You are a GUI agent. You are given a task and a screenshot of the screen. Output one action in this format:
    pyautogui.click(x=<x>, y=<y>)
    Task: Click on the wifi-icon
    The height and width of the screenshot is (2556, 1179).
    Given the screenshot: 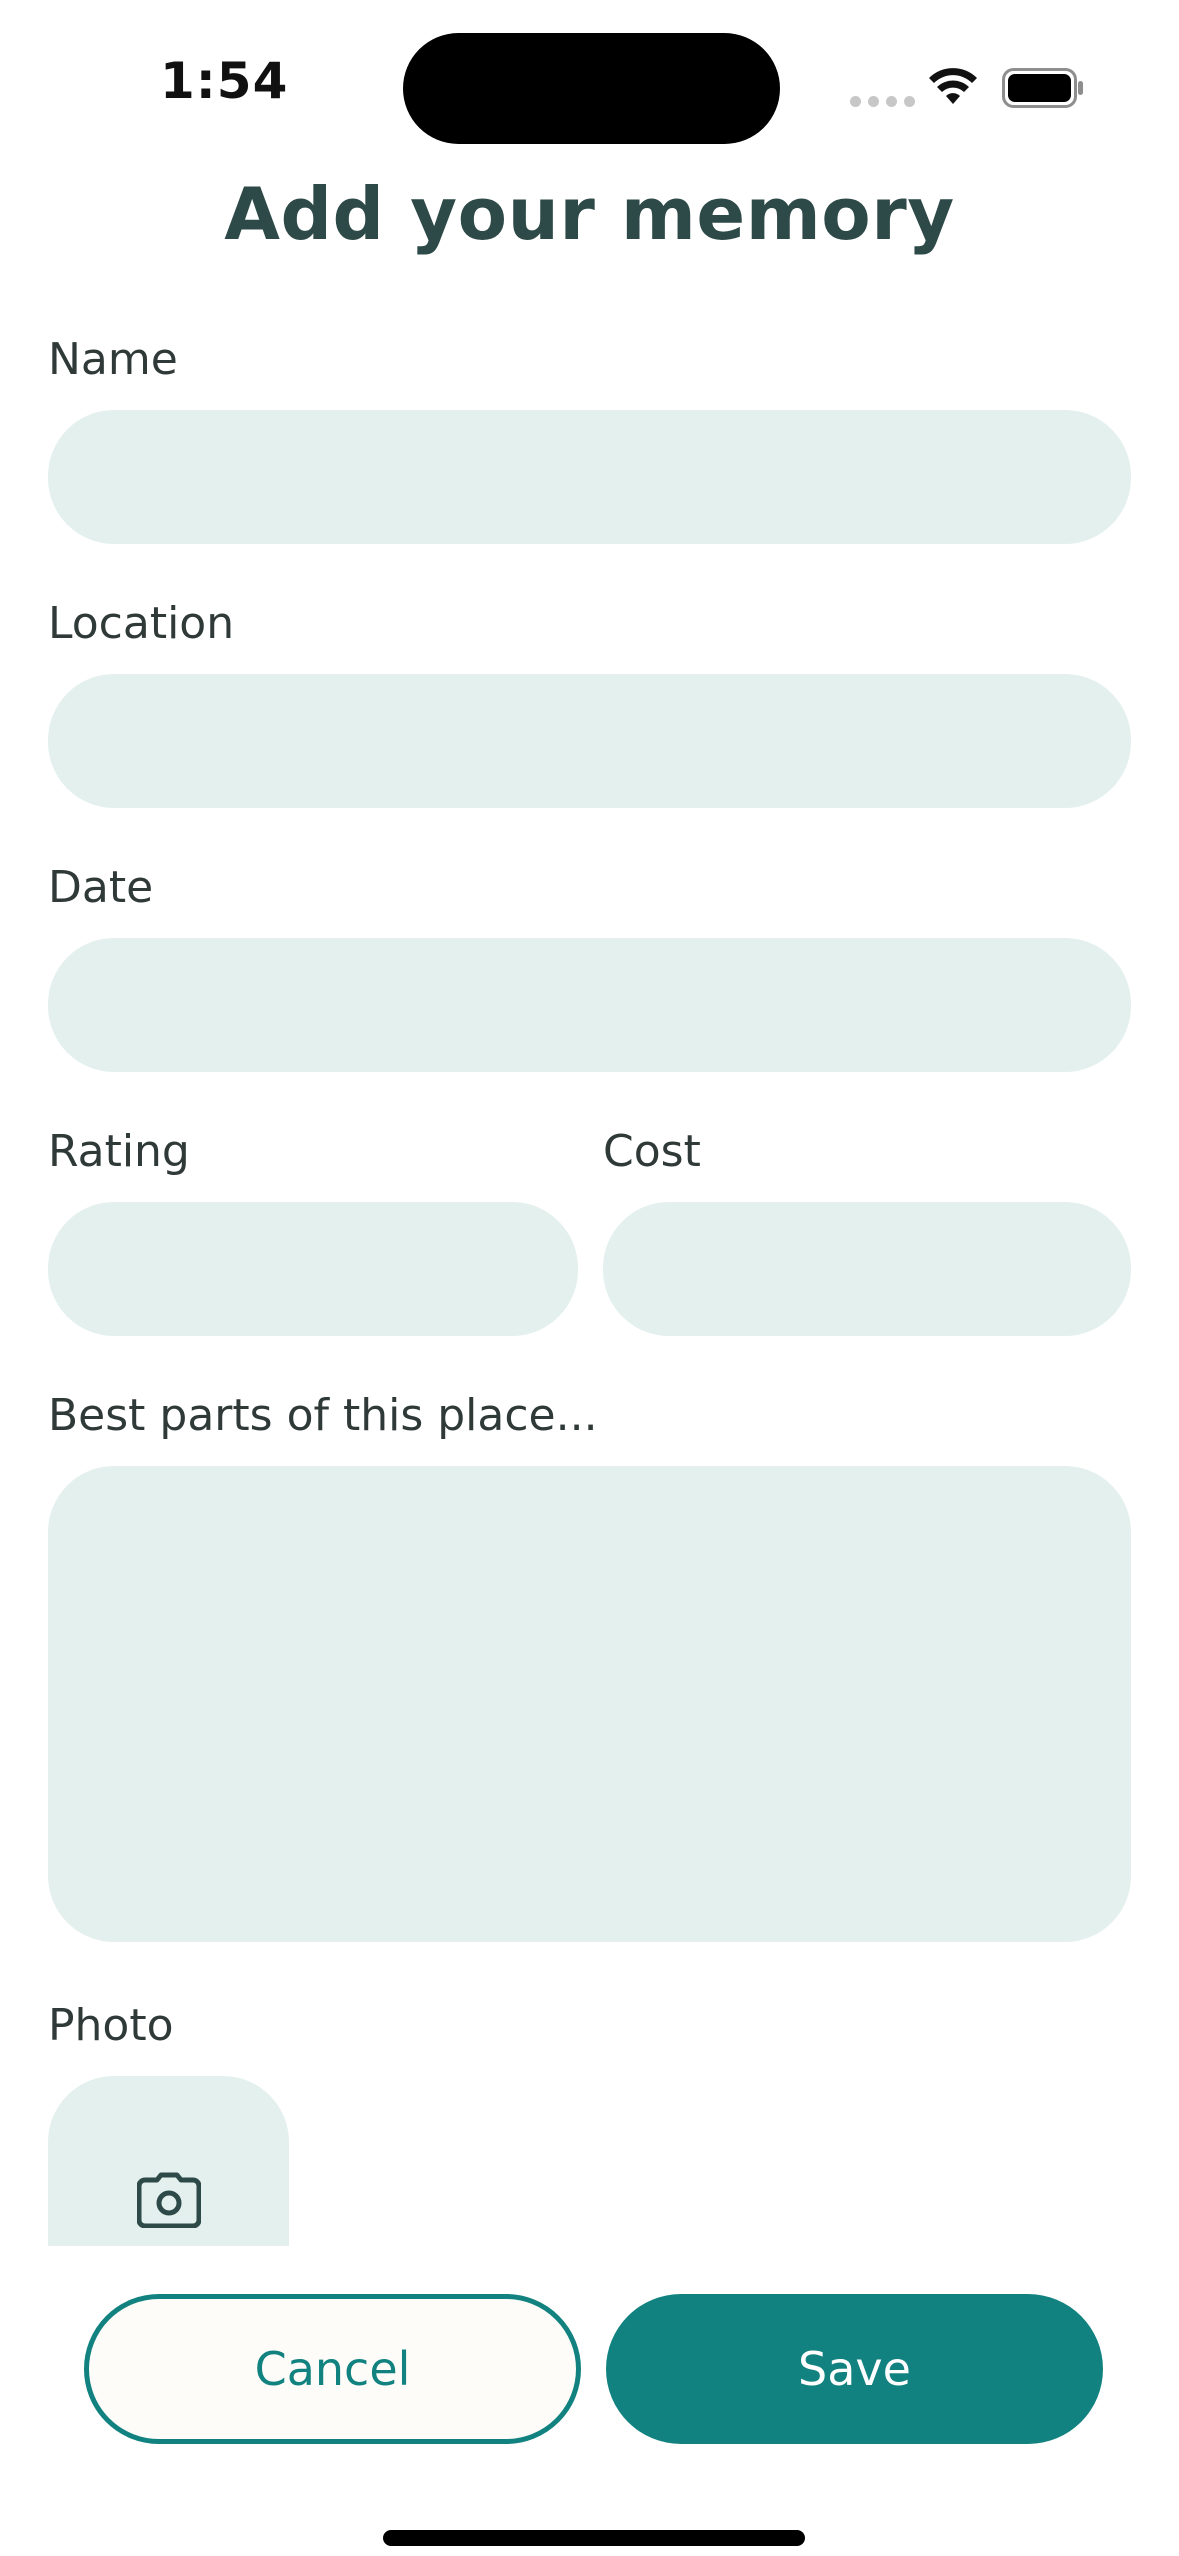 What is the action you would take?
    pyautogui.click(x=953, y=86)
    